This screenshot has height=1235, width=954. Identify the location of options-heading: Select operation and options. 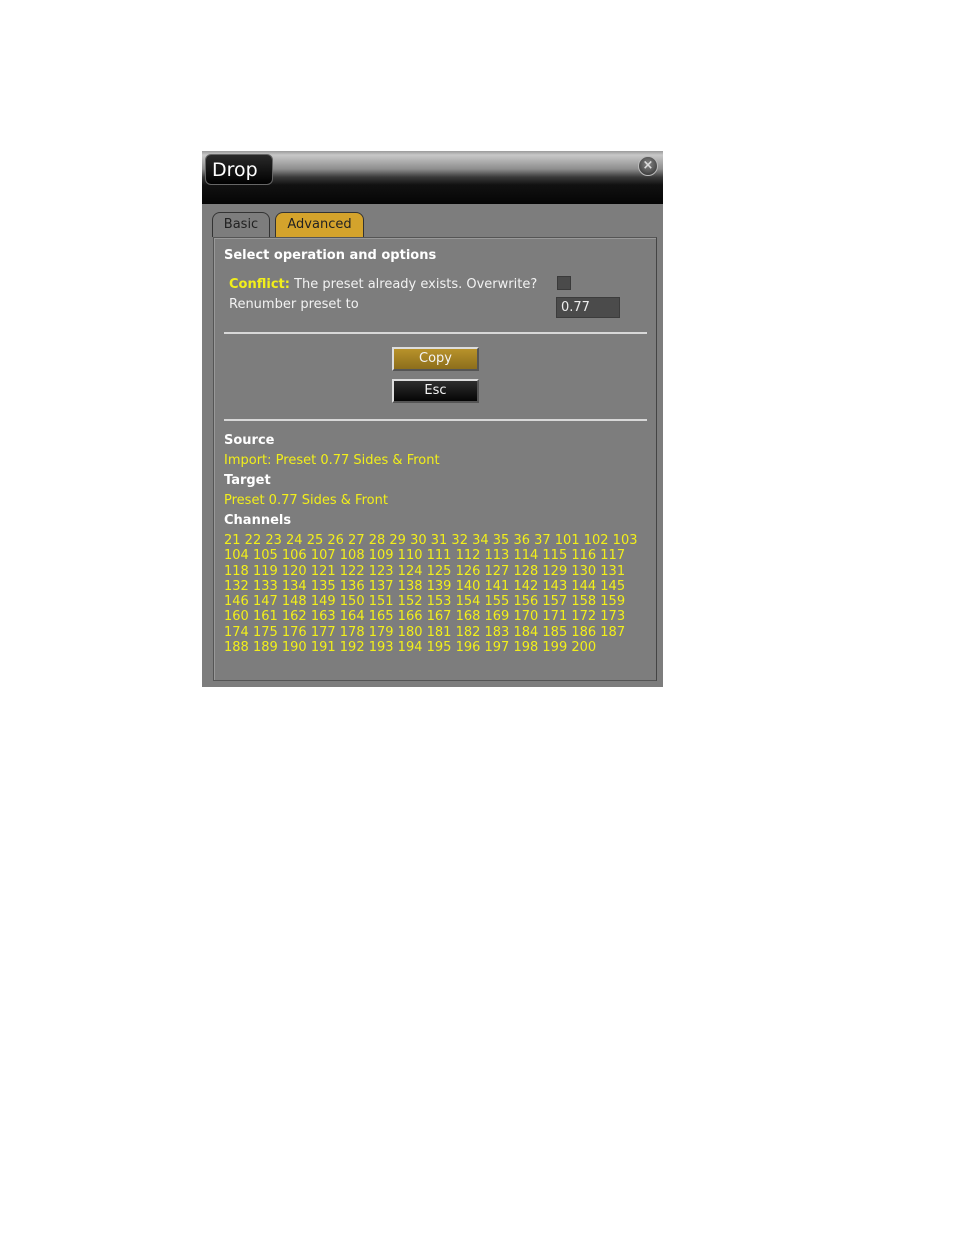
(330, 255).